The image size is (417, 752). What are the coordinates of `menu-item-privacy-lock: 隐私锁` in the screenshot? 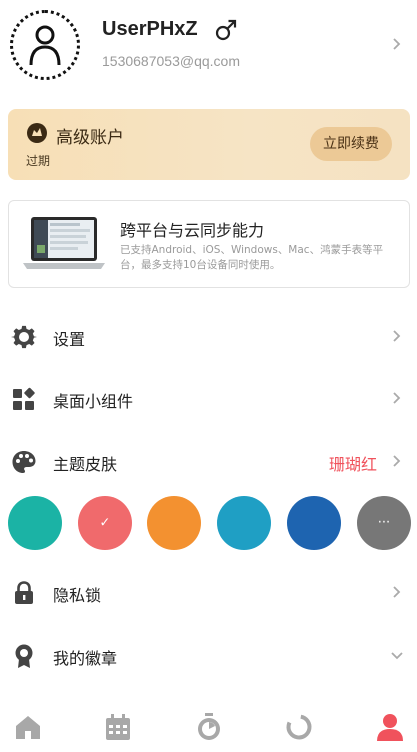 It's located at (208, 592).